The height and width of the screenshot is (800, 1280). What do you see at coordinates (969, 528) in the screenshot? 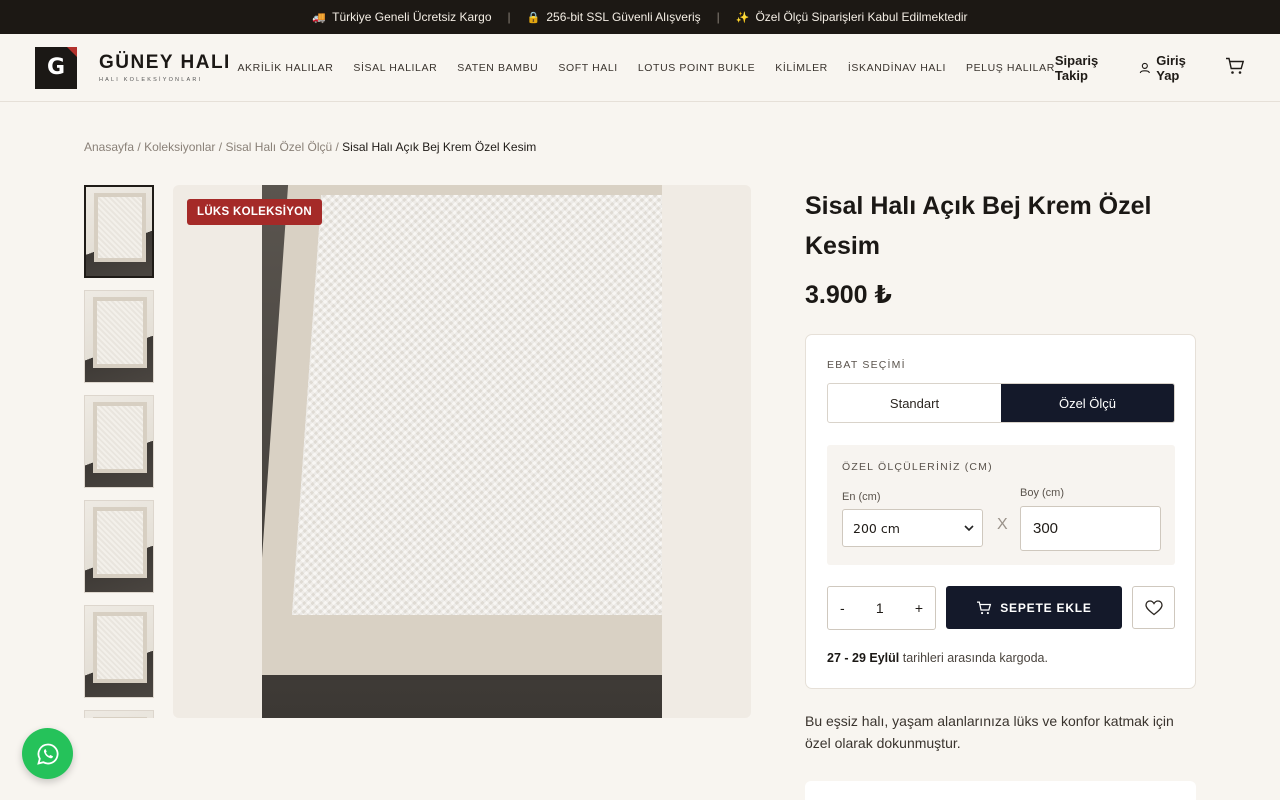
I see `chevron-down-icon` at bounding box center [969, 528].